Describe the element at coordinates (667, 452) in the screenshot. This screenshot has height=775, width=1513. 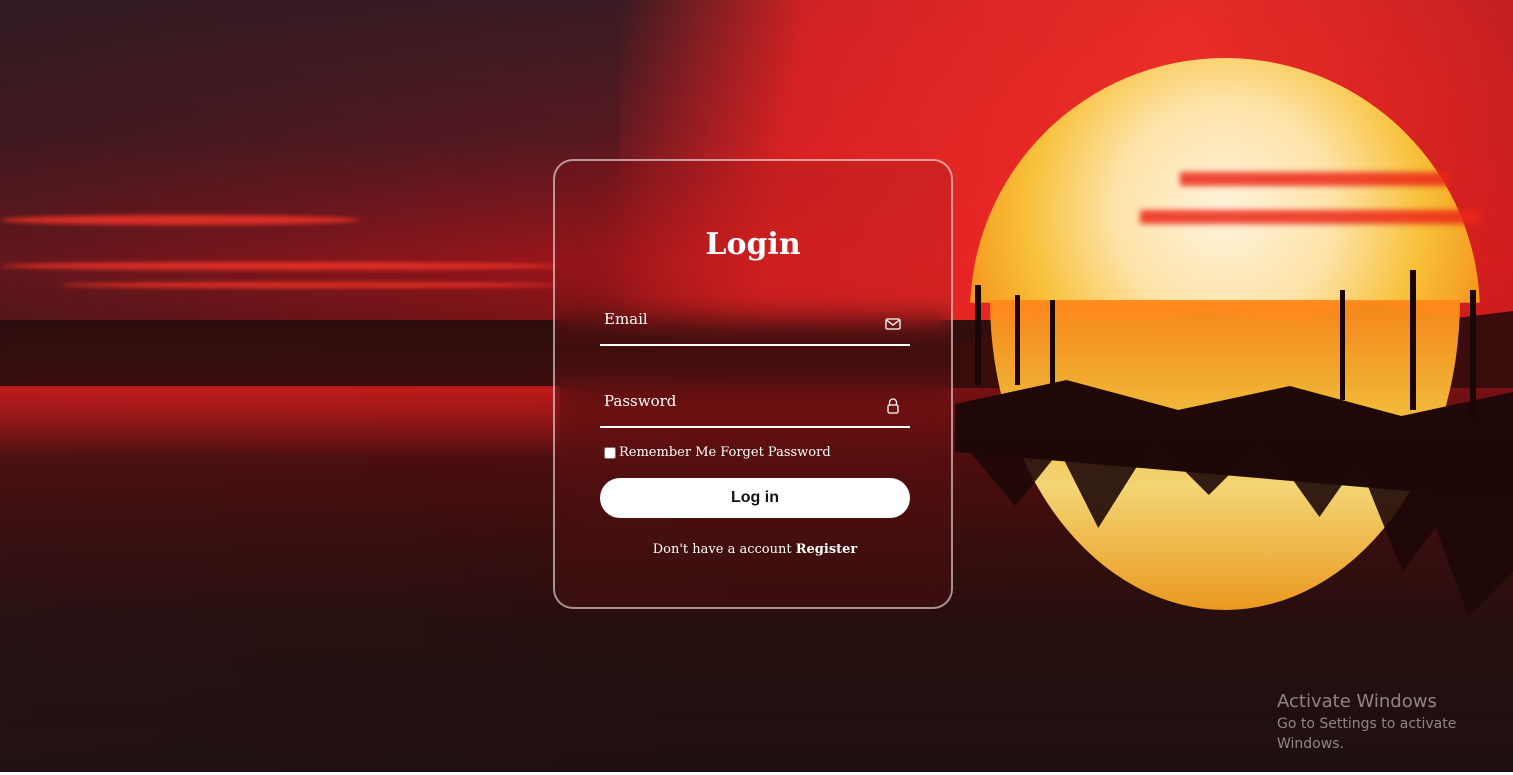
I see `remember-me-label: Remember Me` at that location.